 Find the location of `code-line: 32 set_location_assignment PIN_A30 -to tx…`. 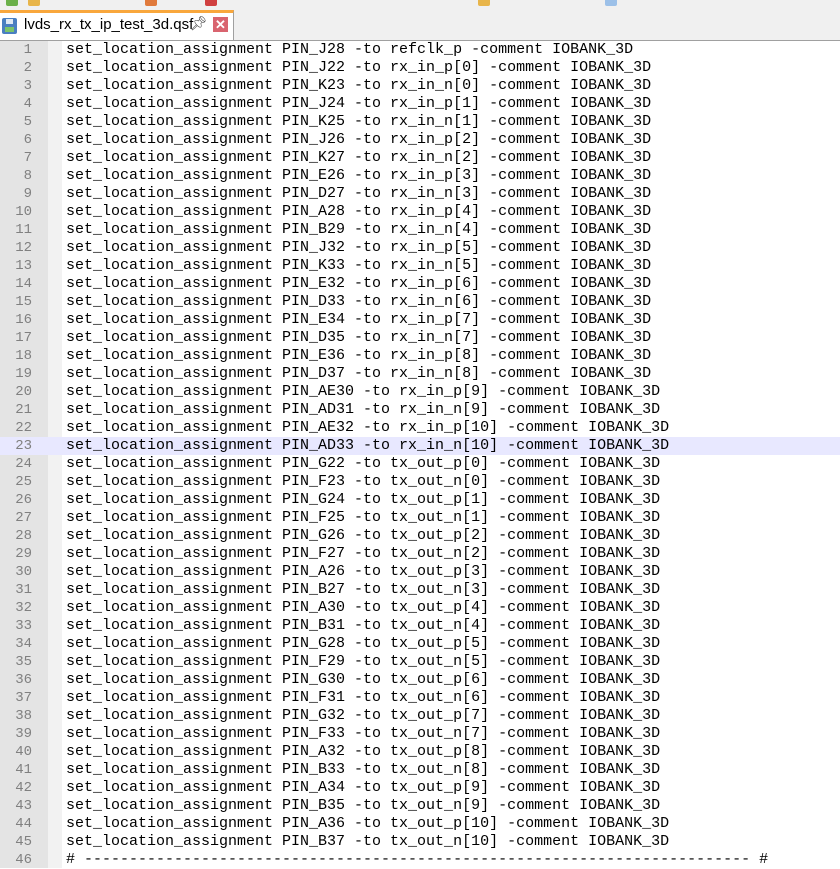

code-line: 32 set_location_assignment PIN_A30 -to tx… is located at coordinates (420, 608).